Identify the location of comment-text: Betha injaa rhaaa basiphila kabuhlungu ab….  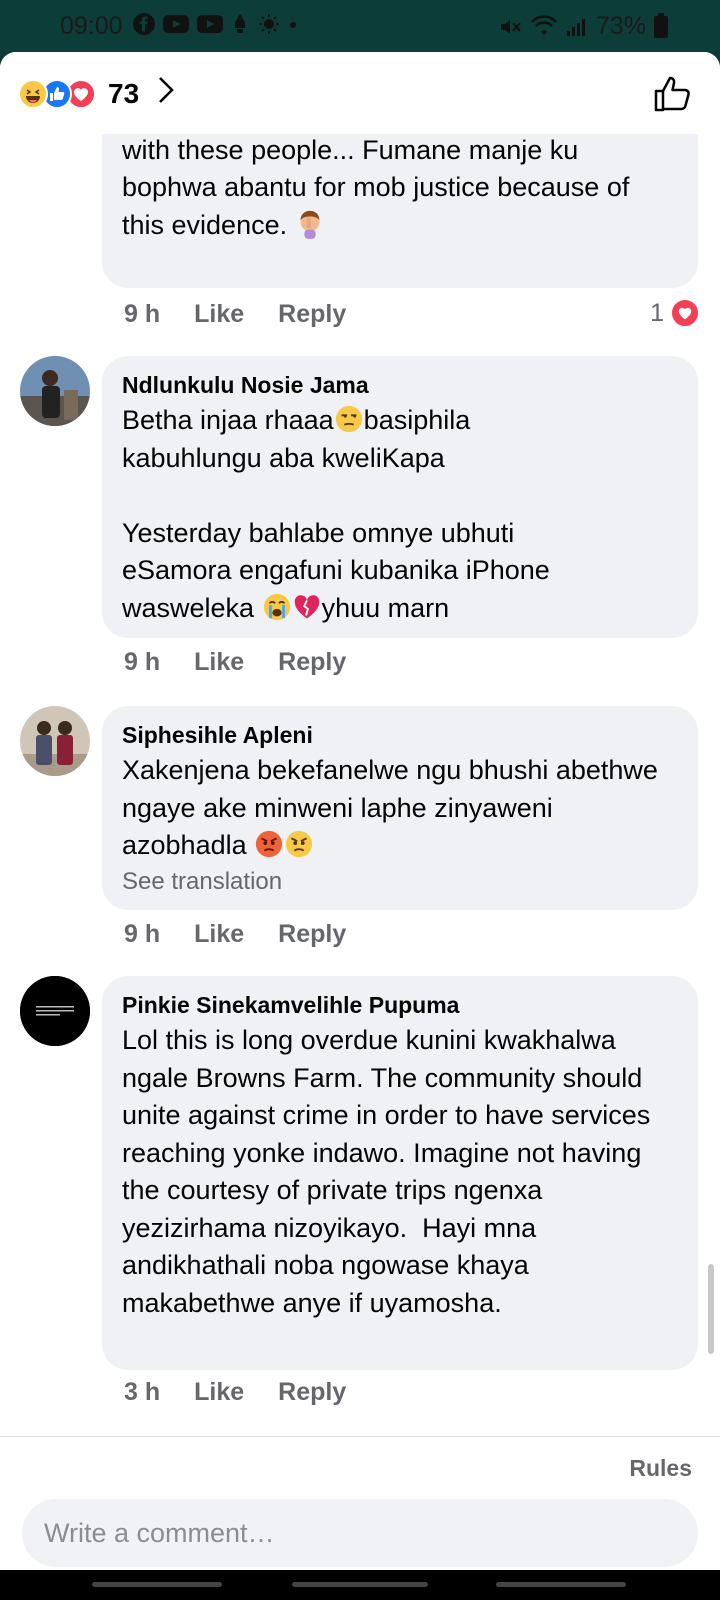
(336, 514).